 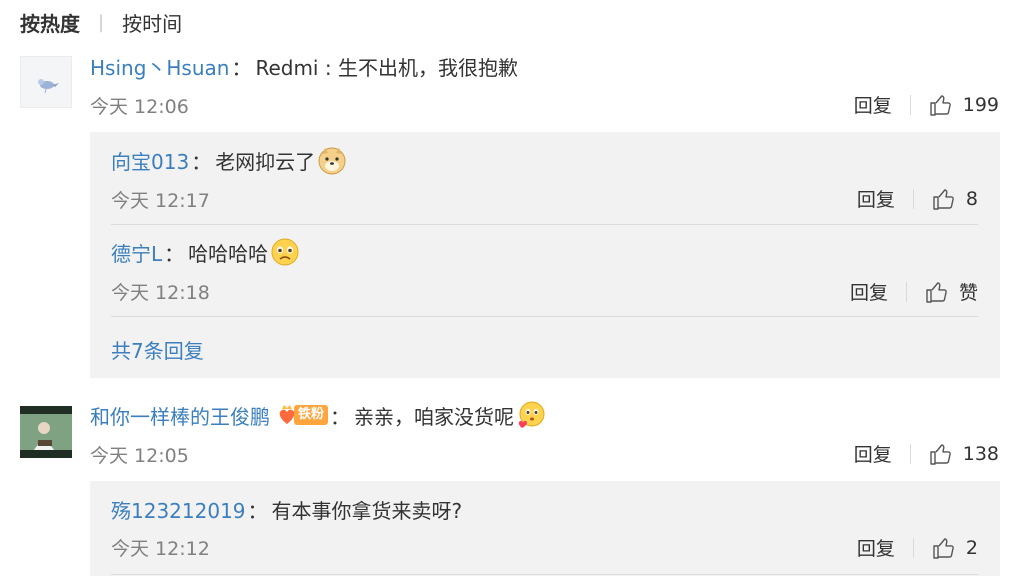 I want to click on doge-emoji-icon, so click(x=332, y=161).